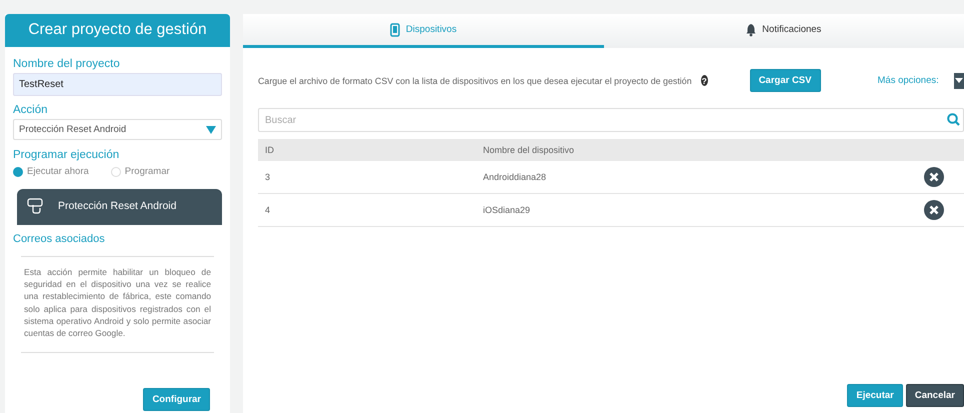 This screenshot has width=964, height=413. I want to click on search-icon, so click(953, 119).